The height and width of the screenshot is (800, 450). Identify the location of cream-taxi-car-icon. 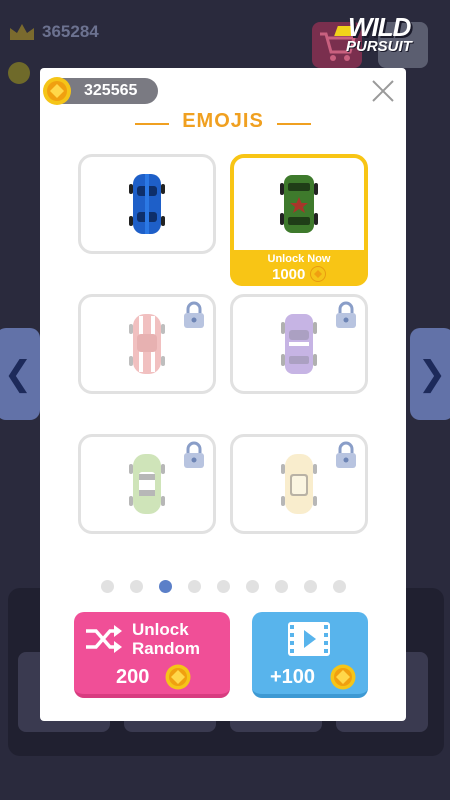
(299, 484).